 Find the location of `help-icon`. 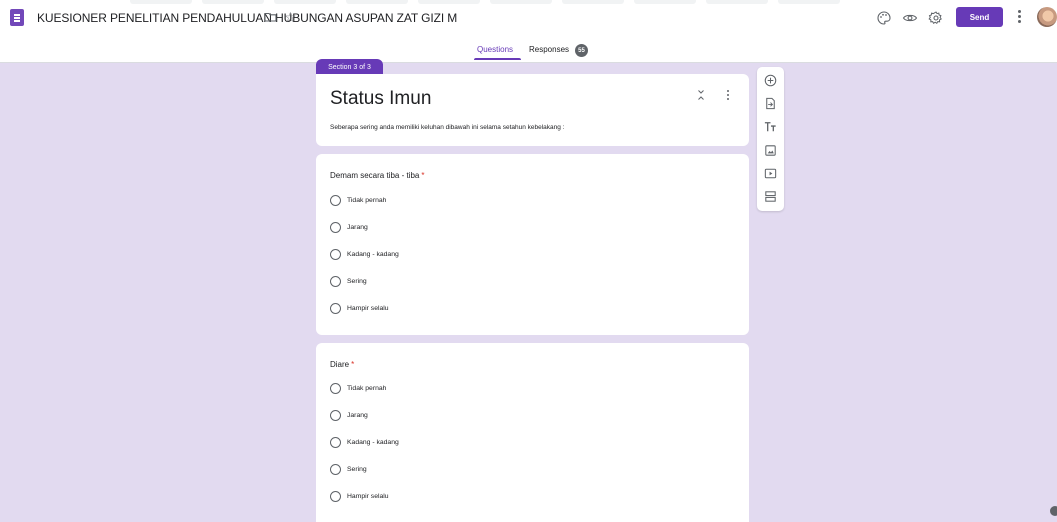

help-icon is located at coordinates (1053, 511).